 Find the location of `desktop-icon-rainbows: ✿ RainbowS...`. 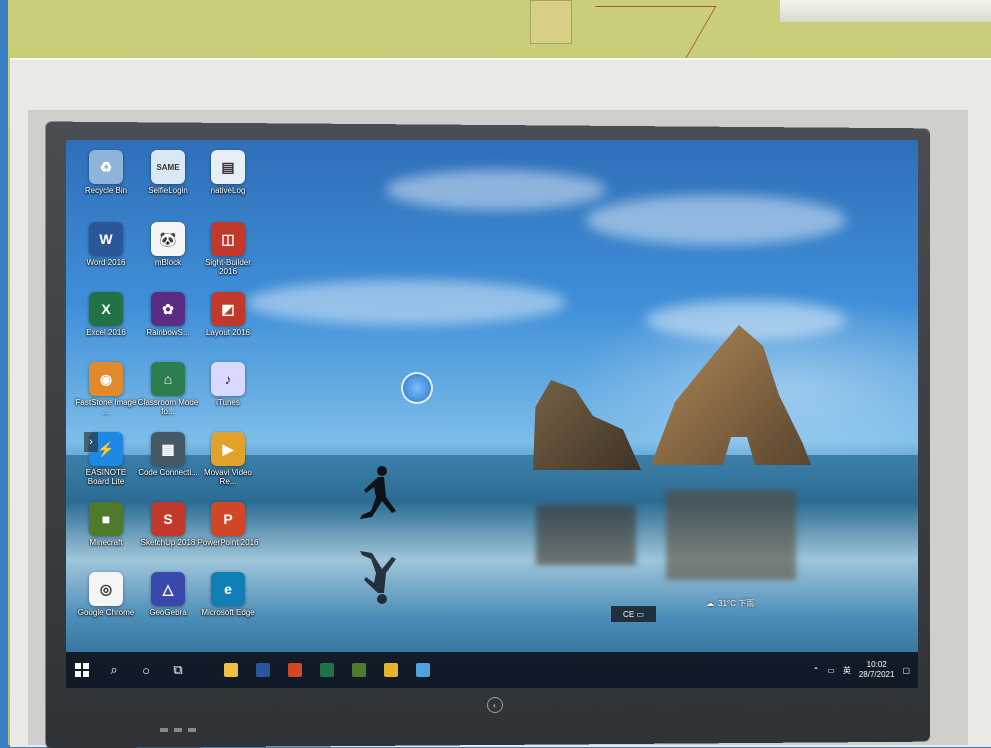

desktop-icon-rainbows: ✿ RainbowS... is located at coordinates (168, 314).